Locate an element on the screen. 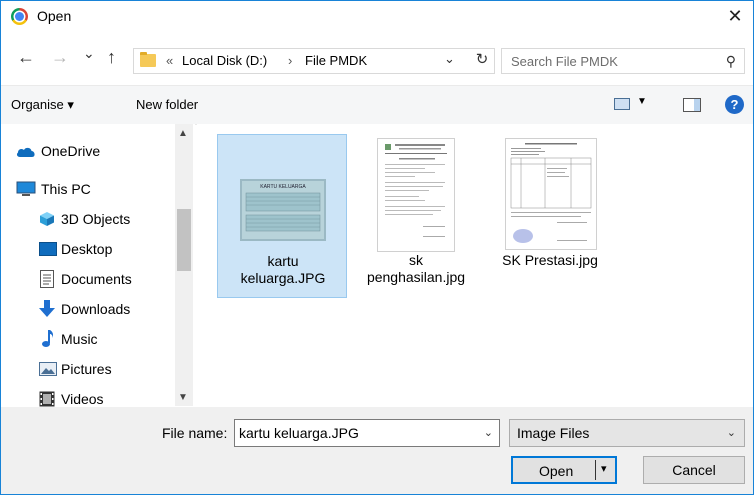 The height and width of the screenshot is (495, 754). change-view-icon is located at coordinates (622, 104).